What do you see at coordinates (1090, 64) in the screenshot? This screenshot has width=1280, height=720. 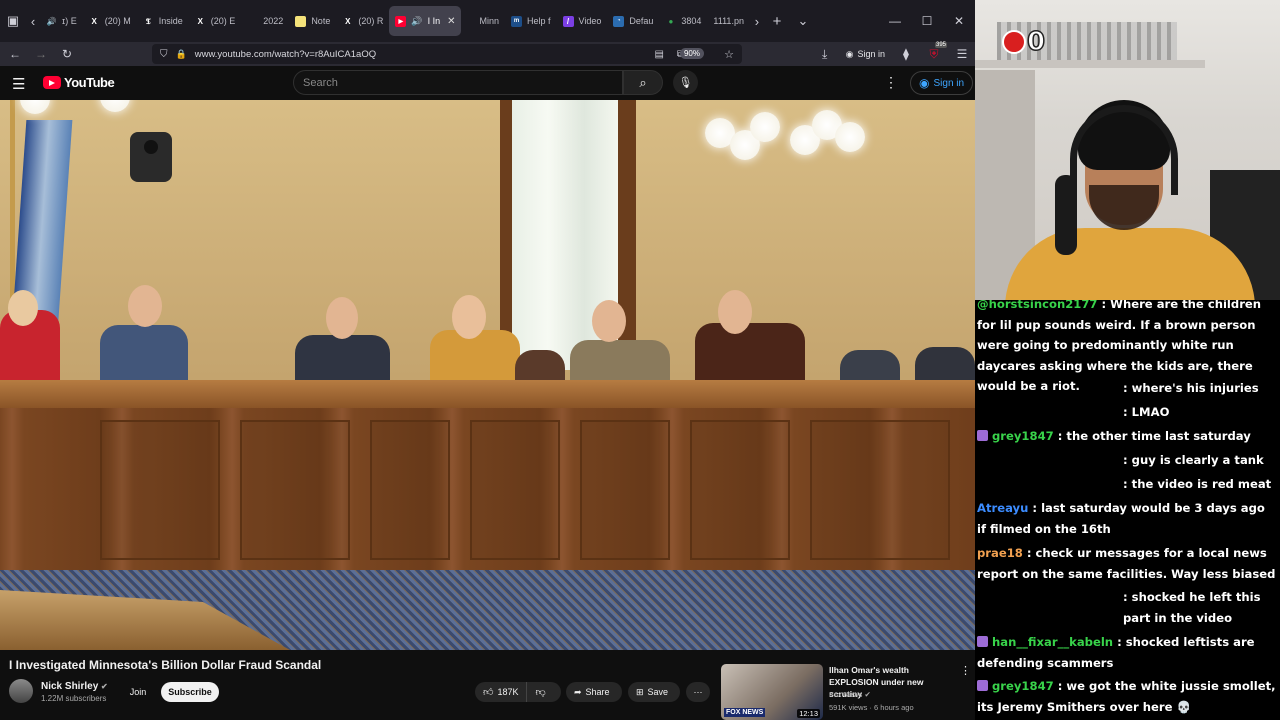 I see `webcam-background-shelf` at bounding box center [1090, 64].